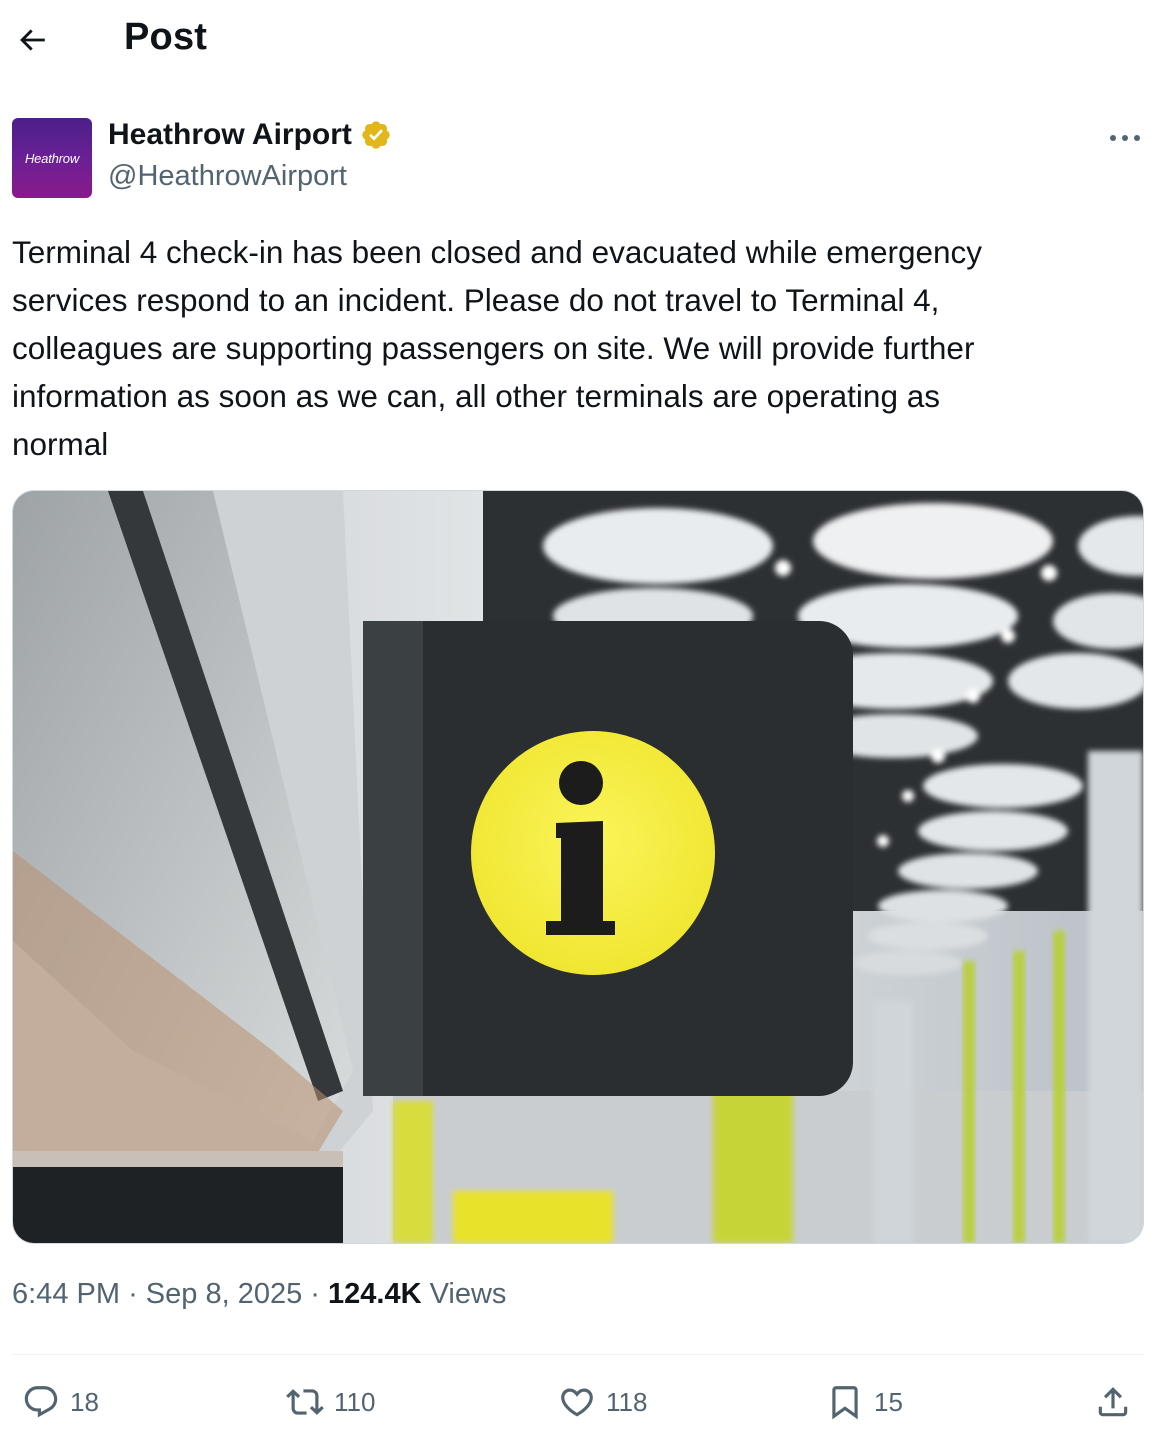 Image resolution: width=1176 pixels, height=1441 pixels. Describe the element at coordinates (230, 134) in the screenshot. I see `author-name-text: Heathrow Airport` at that location.